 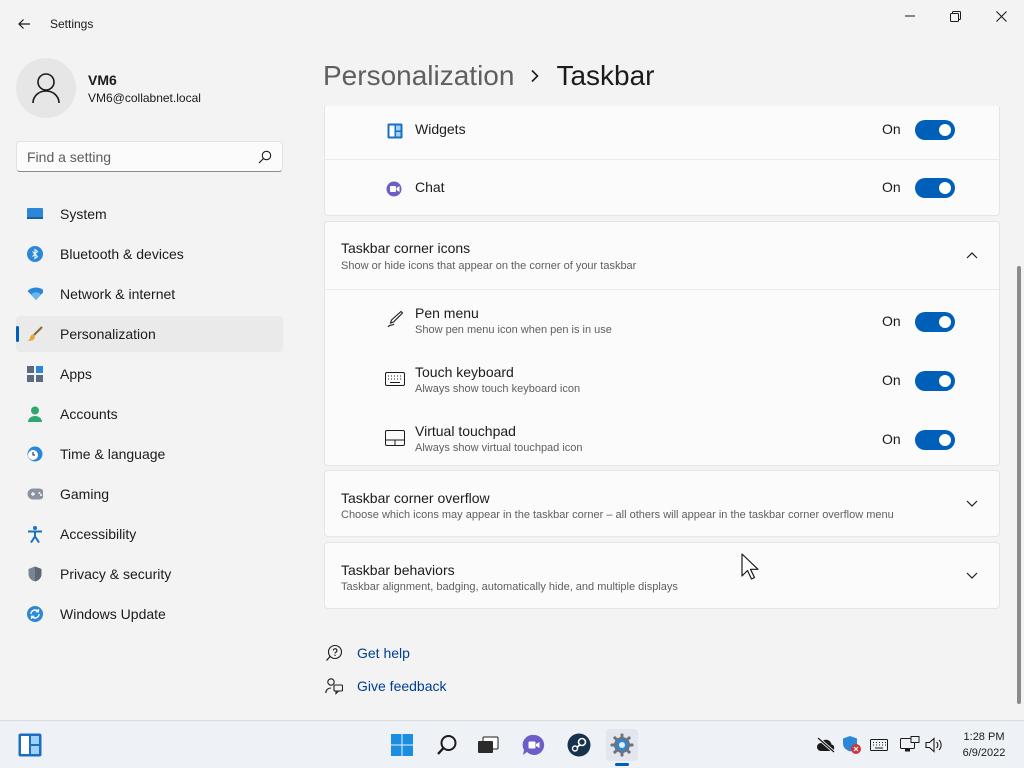 I want to click on chevron-right-icon, so click(x=535, y=76).